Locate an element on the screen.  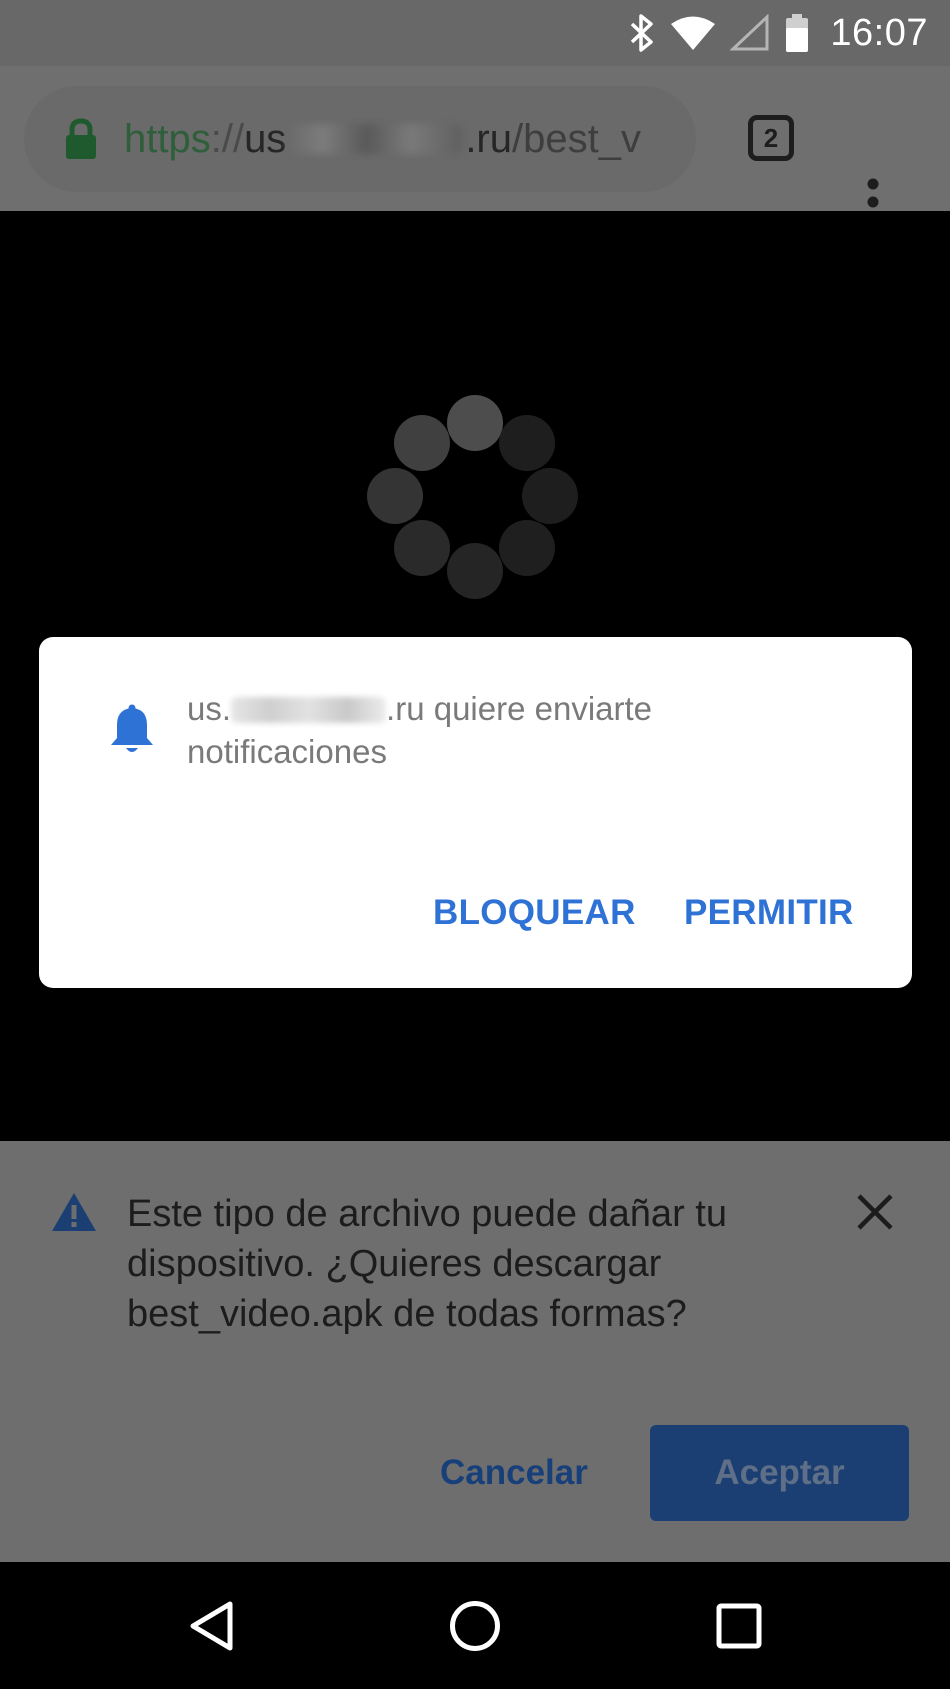
navigation-bar is located at coordinates (475, 1625).